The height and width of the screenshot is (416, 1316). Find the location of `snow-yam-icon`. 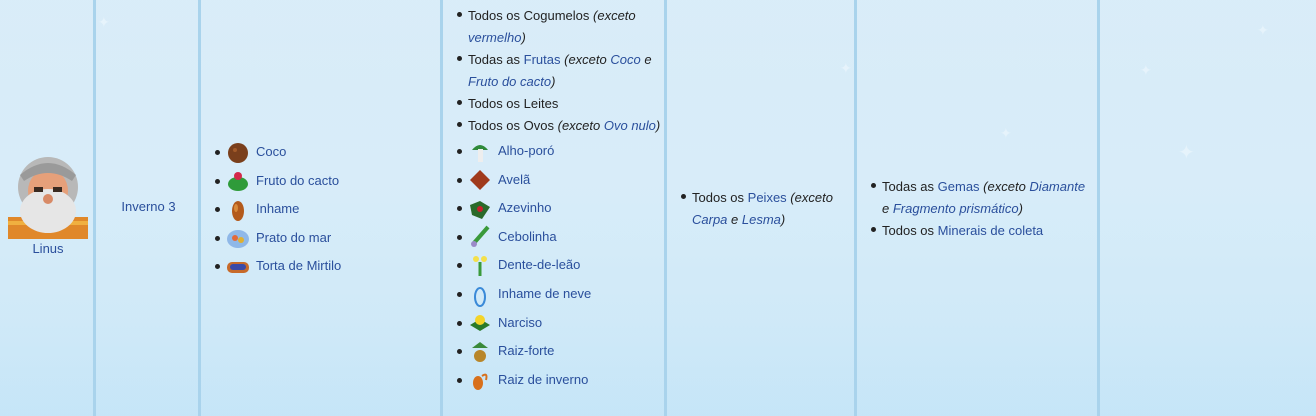

snow-yam-icon is located at coordinates (480, 295).